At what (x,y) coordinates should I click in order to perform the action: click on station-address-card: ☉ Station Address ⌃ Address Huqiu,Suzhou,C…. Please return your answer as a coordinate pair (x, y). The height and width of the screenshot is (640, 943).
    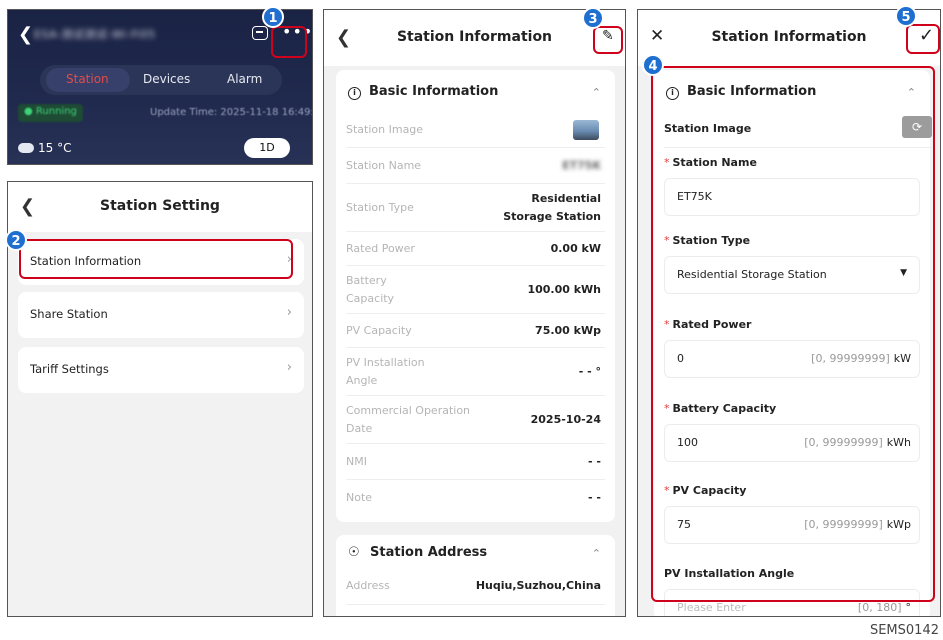
    Looking at the image, I should click on (475, 575).